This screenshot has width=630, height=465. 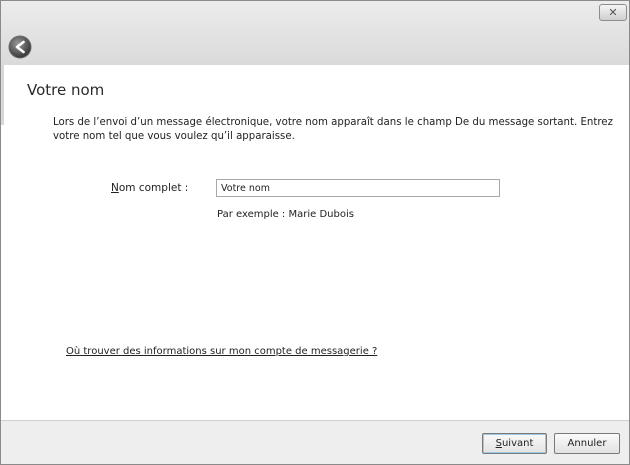 I want to click on next-label: uivant, so click(x=517, y=443).